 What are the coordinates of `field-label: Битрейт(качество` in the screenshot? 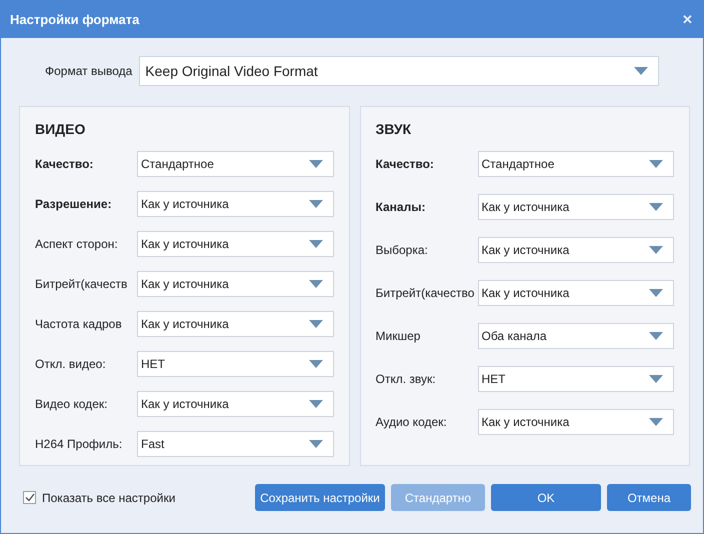 It's located at (426, 293).